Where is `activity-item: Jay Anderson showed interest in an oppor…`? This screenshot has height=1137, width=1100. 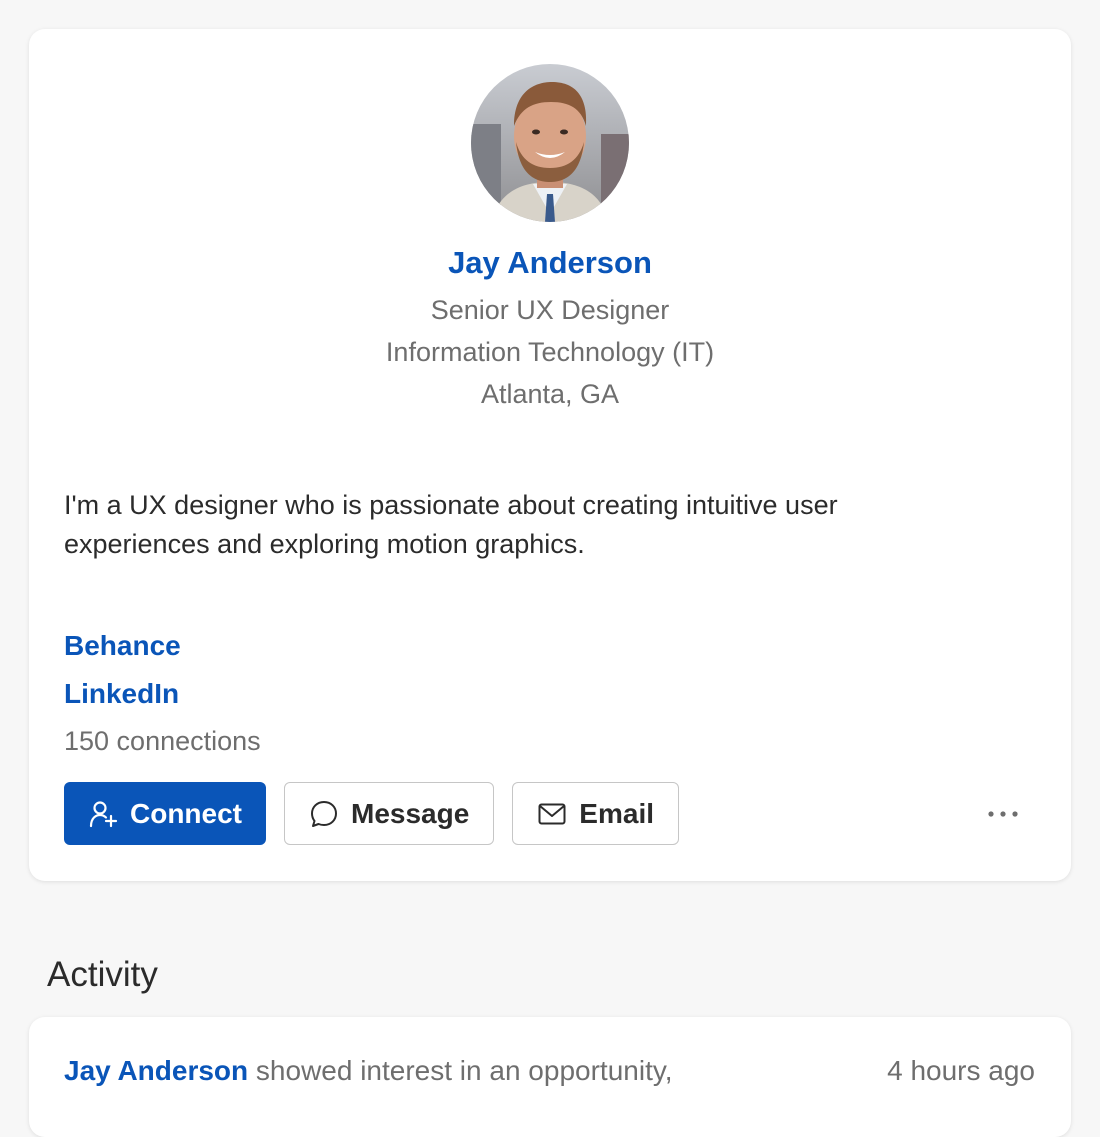 activity-item: Jay Anderson showed interest in an oppor… is located at coordinates (368, 1071).